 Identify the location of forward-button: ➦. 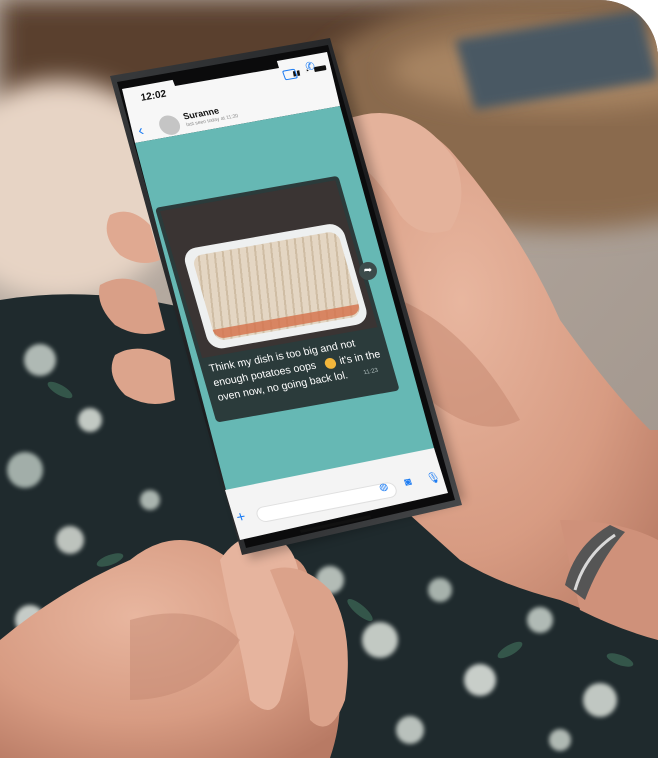
(368, 271).